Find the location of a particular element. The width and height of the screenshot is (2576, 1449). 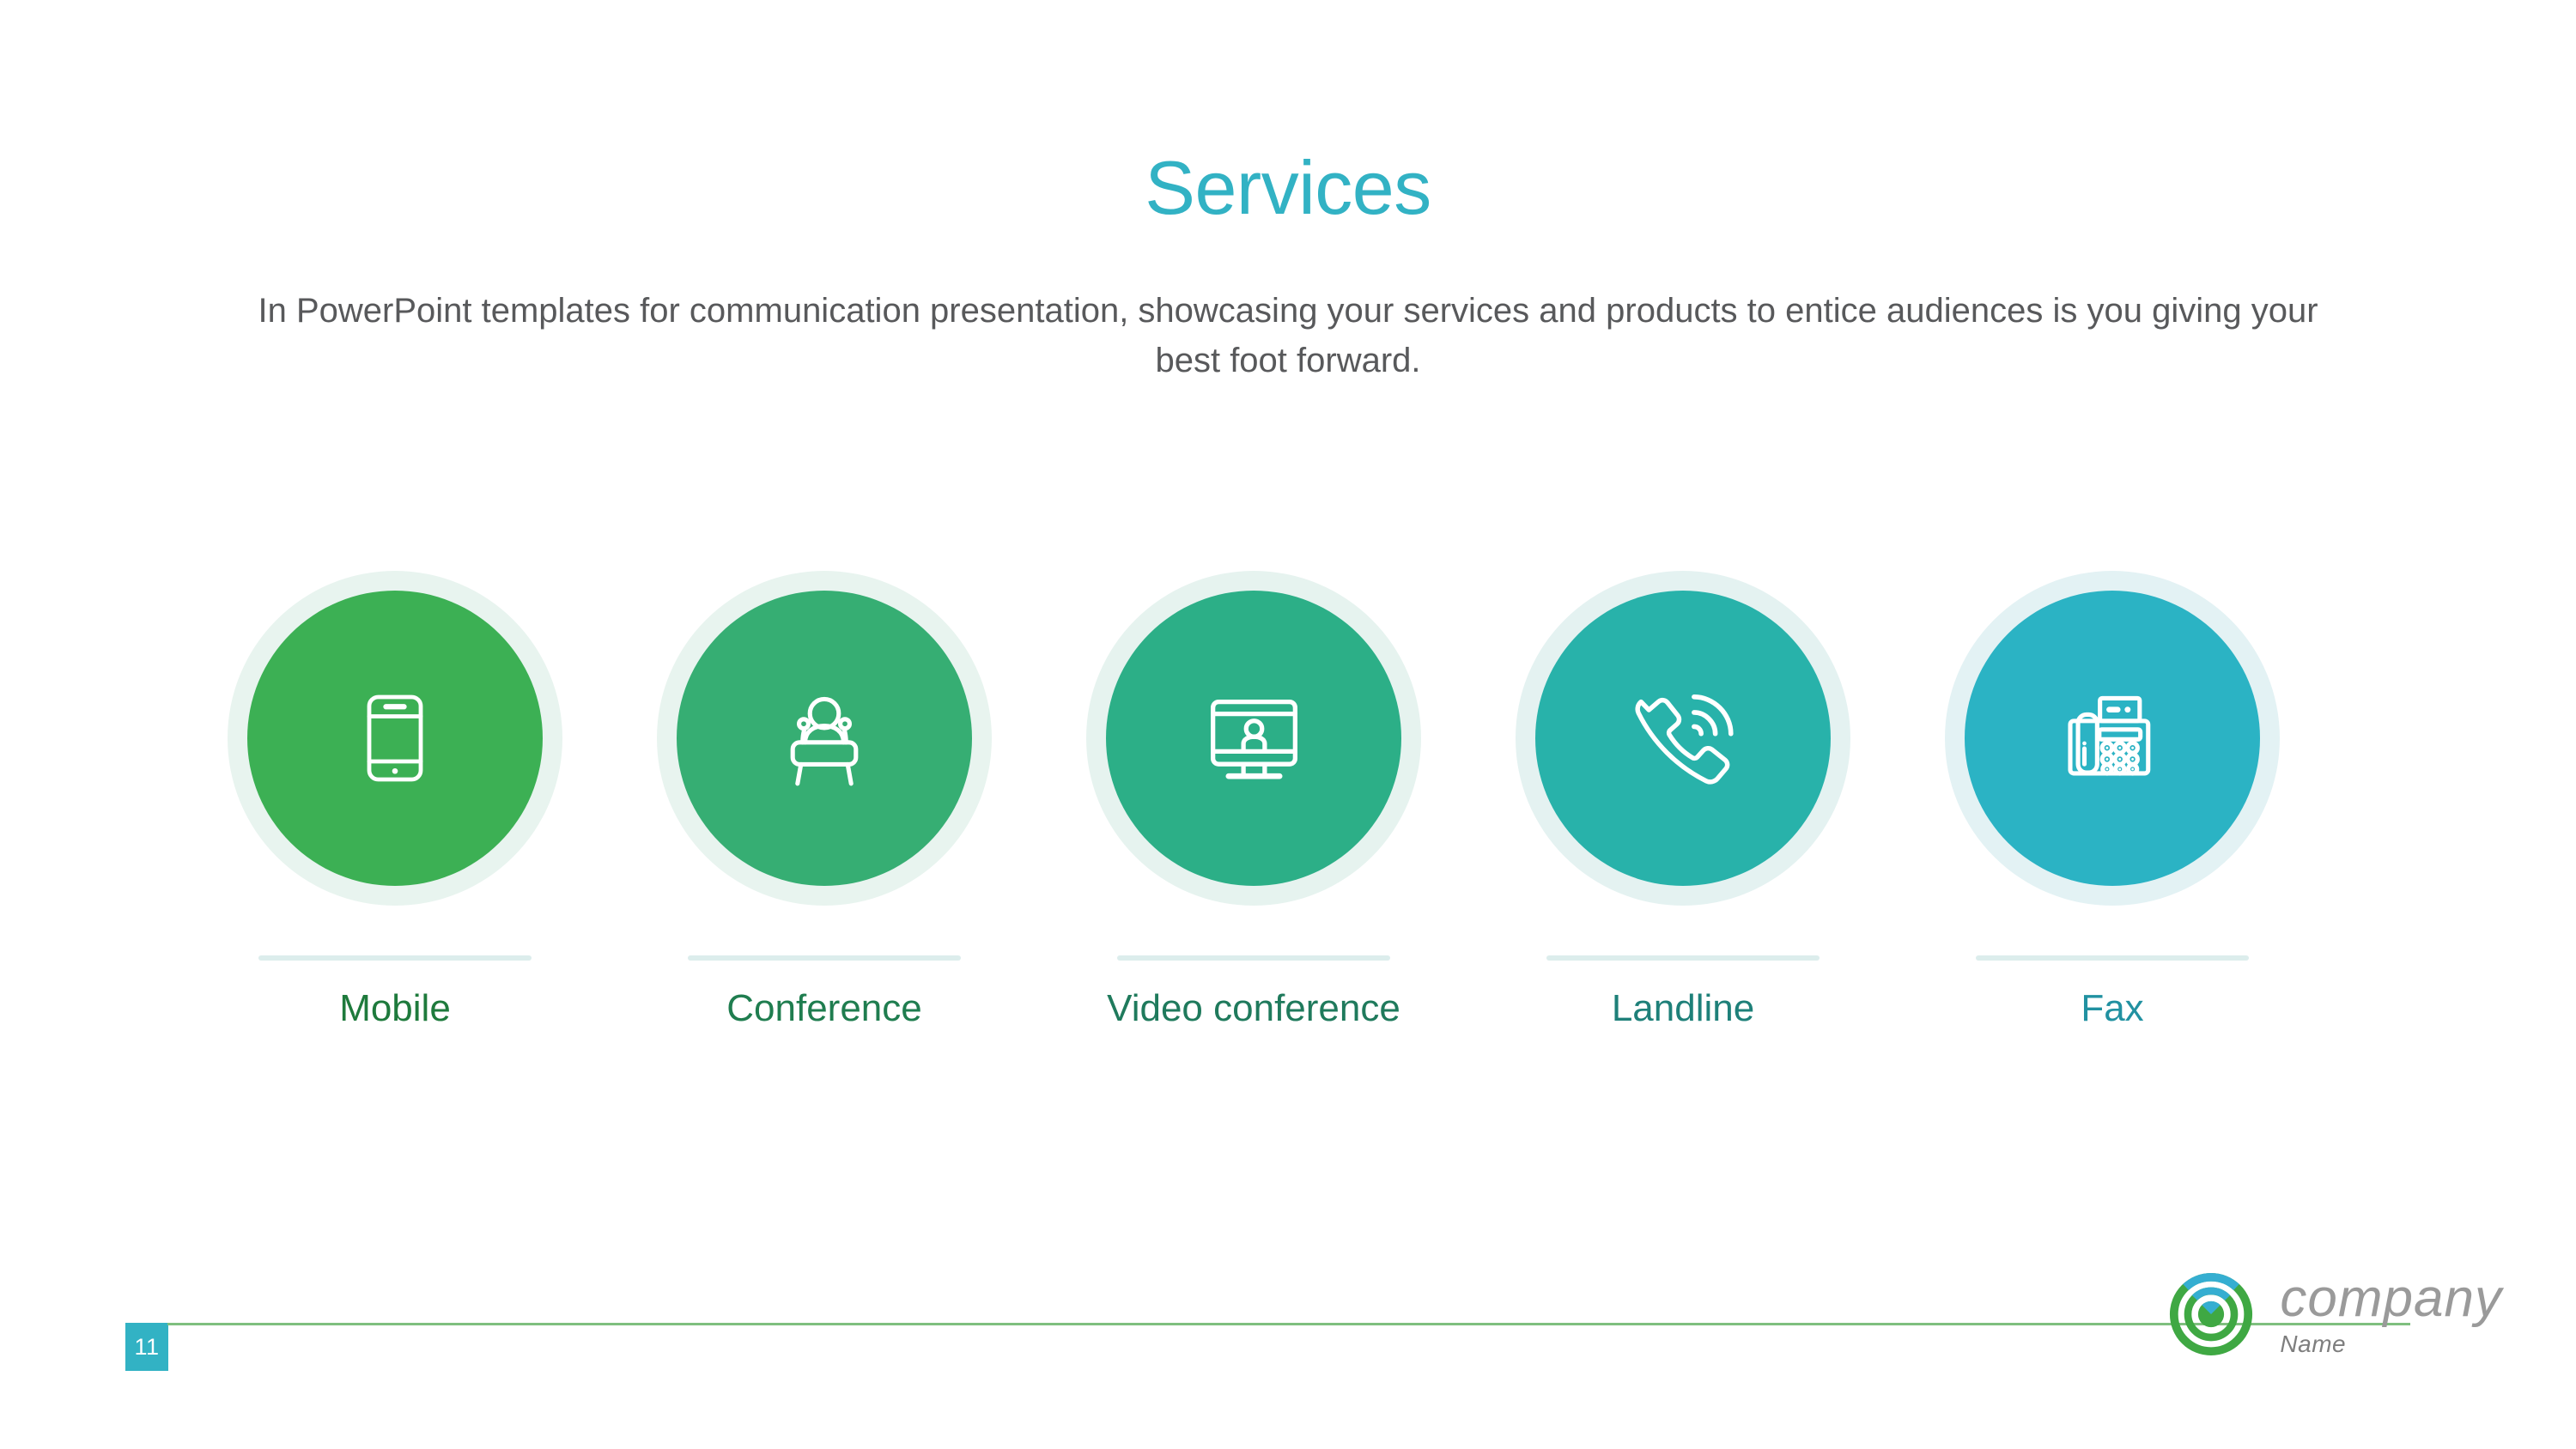

page-number-badge: 11 is located at coordinates (146, 1347).